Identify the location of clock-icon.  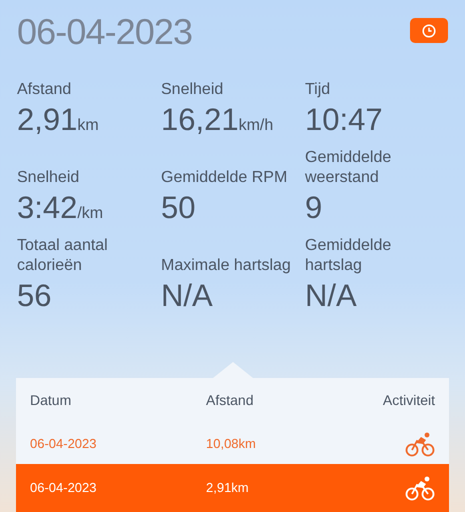
(429, 31).